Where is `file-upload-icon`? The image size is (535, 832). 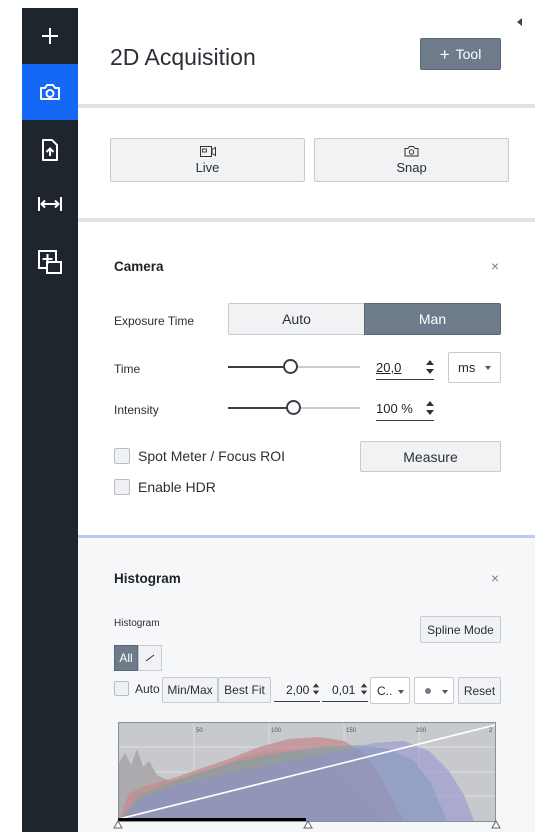
file-upload-icon is located at coordinates (50, 150).